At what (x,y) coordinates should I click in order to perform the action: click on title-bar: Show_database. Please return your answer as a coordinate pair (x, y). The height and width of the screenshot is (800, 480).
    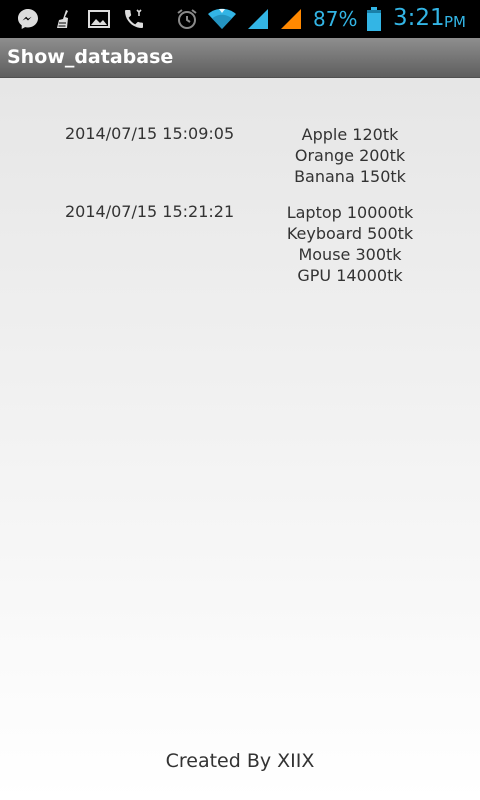
    Looking at the image, I should click on (240, 58).